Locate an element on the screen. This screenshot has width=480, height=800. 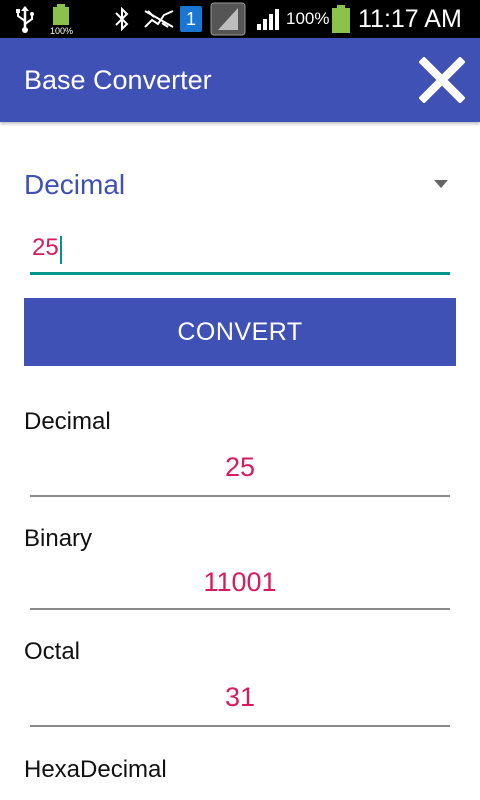
result-value-octal: 31 is located at coordinates (240, 697).